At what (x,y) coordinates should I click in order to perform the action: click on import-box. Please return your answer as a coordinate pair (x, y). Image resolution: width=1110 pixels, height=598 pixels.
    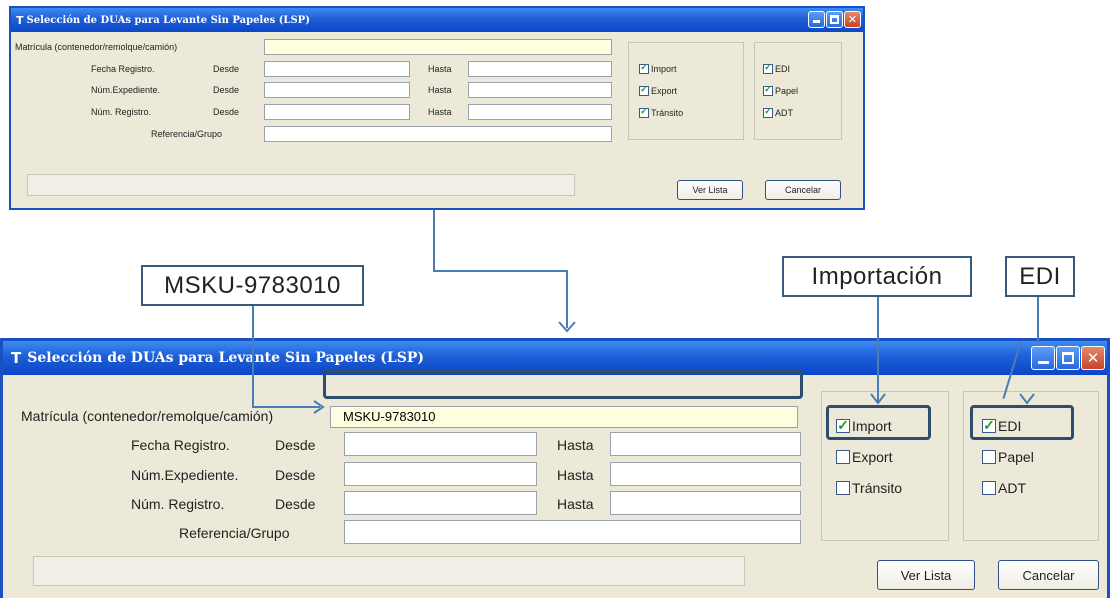
    Looking at the image, I should click on (644, 68).